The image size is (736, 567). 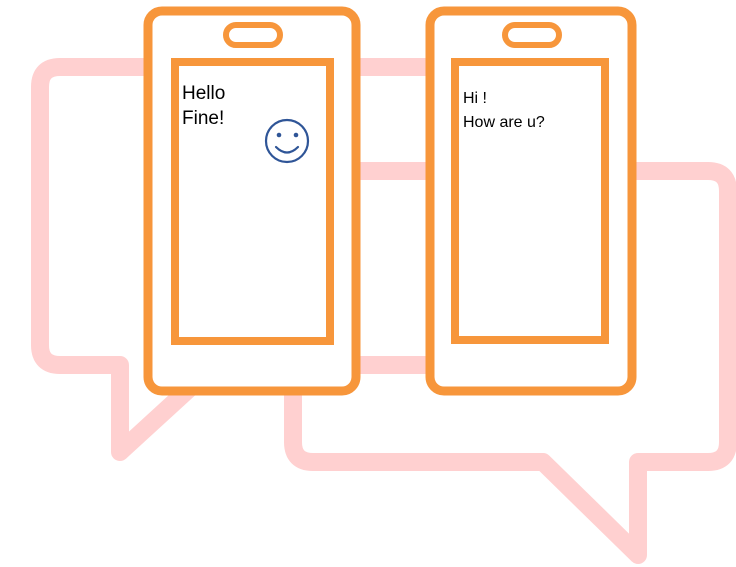 What do you see at coordinates (475, 98) in the screenshot?
I see `right-phone-message-1: Hi !` at bounding box center [475, 98].